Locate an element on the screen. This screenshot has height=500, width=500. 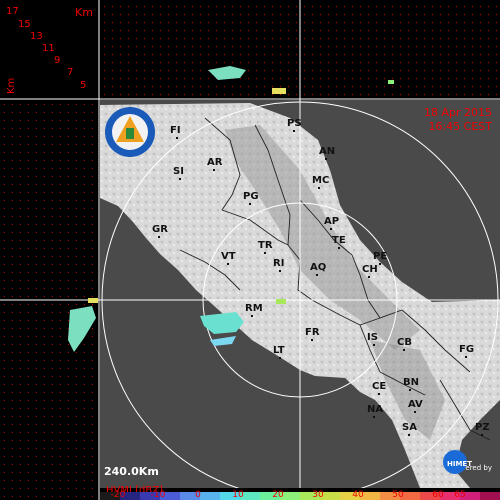
height-unit-label-vertical: Km is located at coordinates (11, 86).